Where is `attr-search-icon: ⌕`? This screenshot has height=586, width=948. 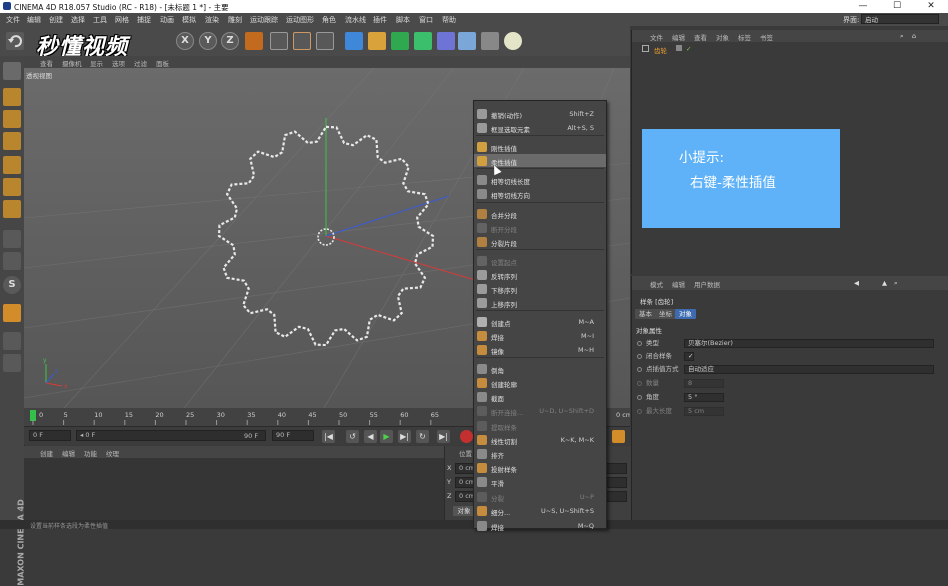 attr-search-icon: ⌕ is located at coordinates (896, 283).